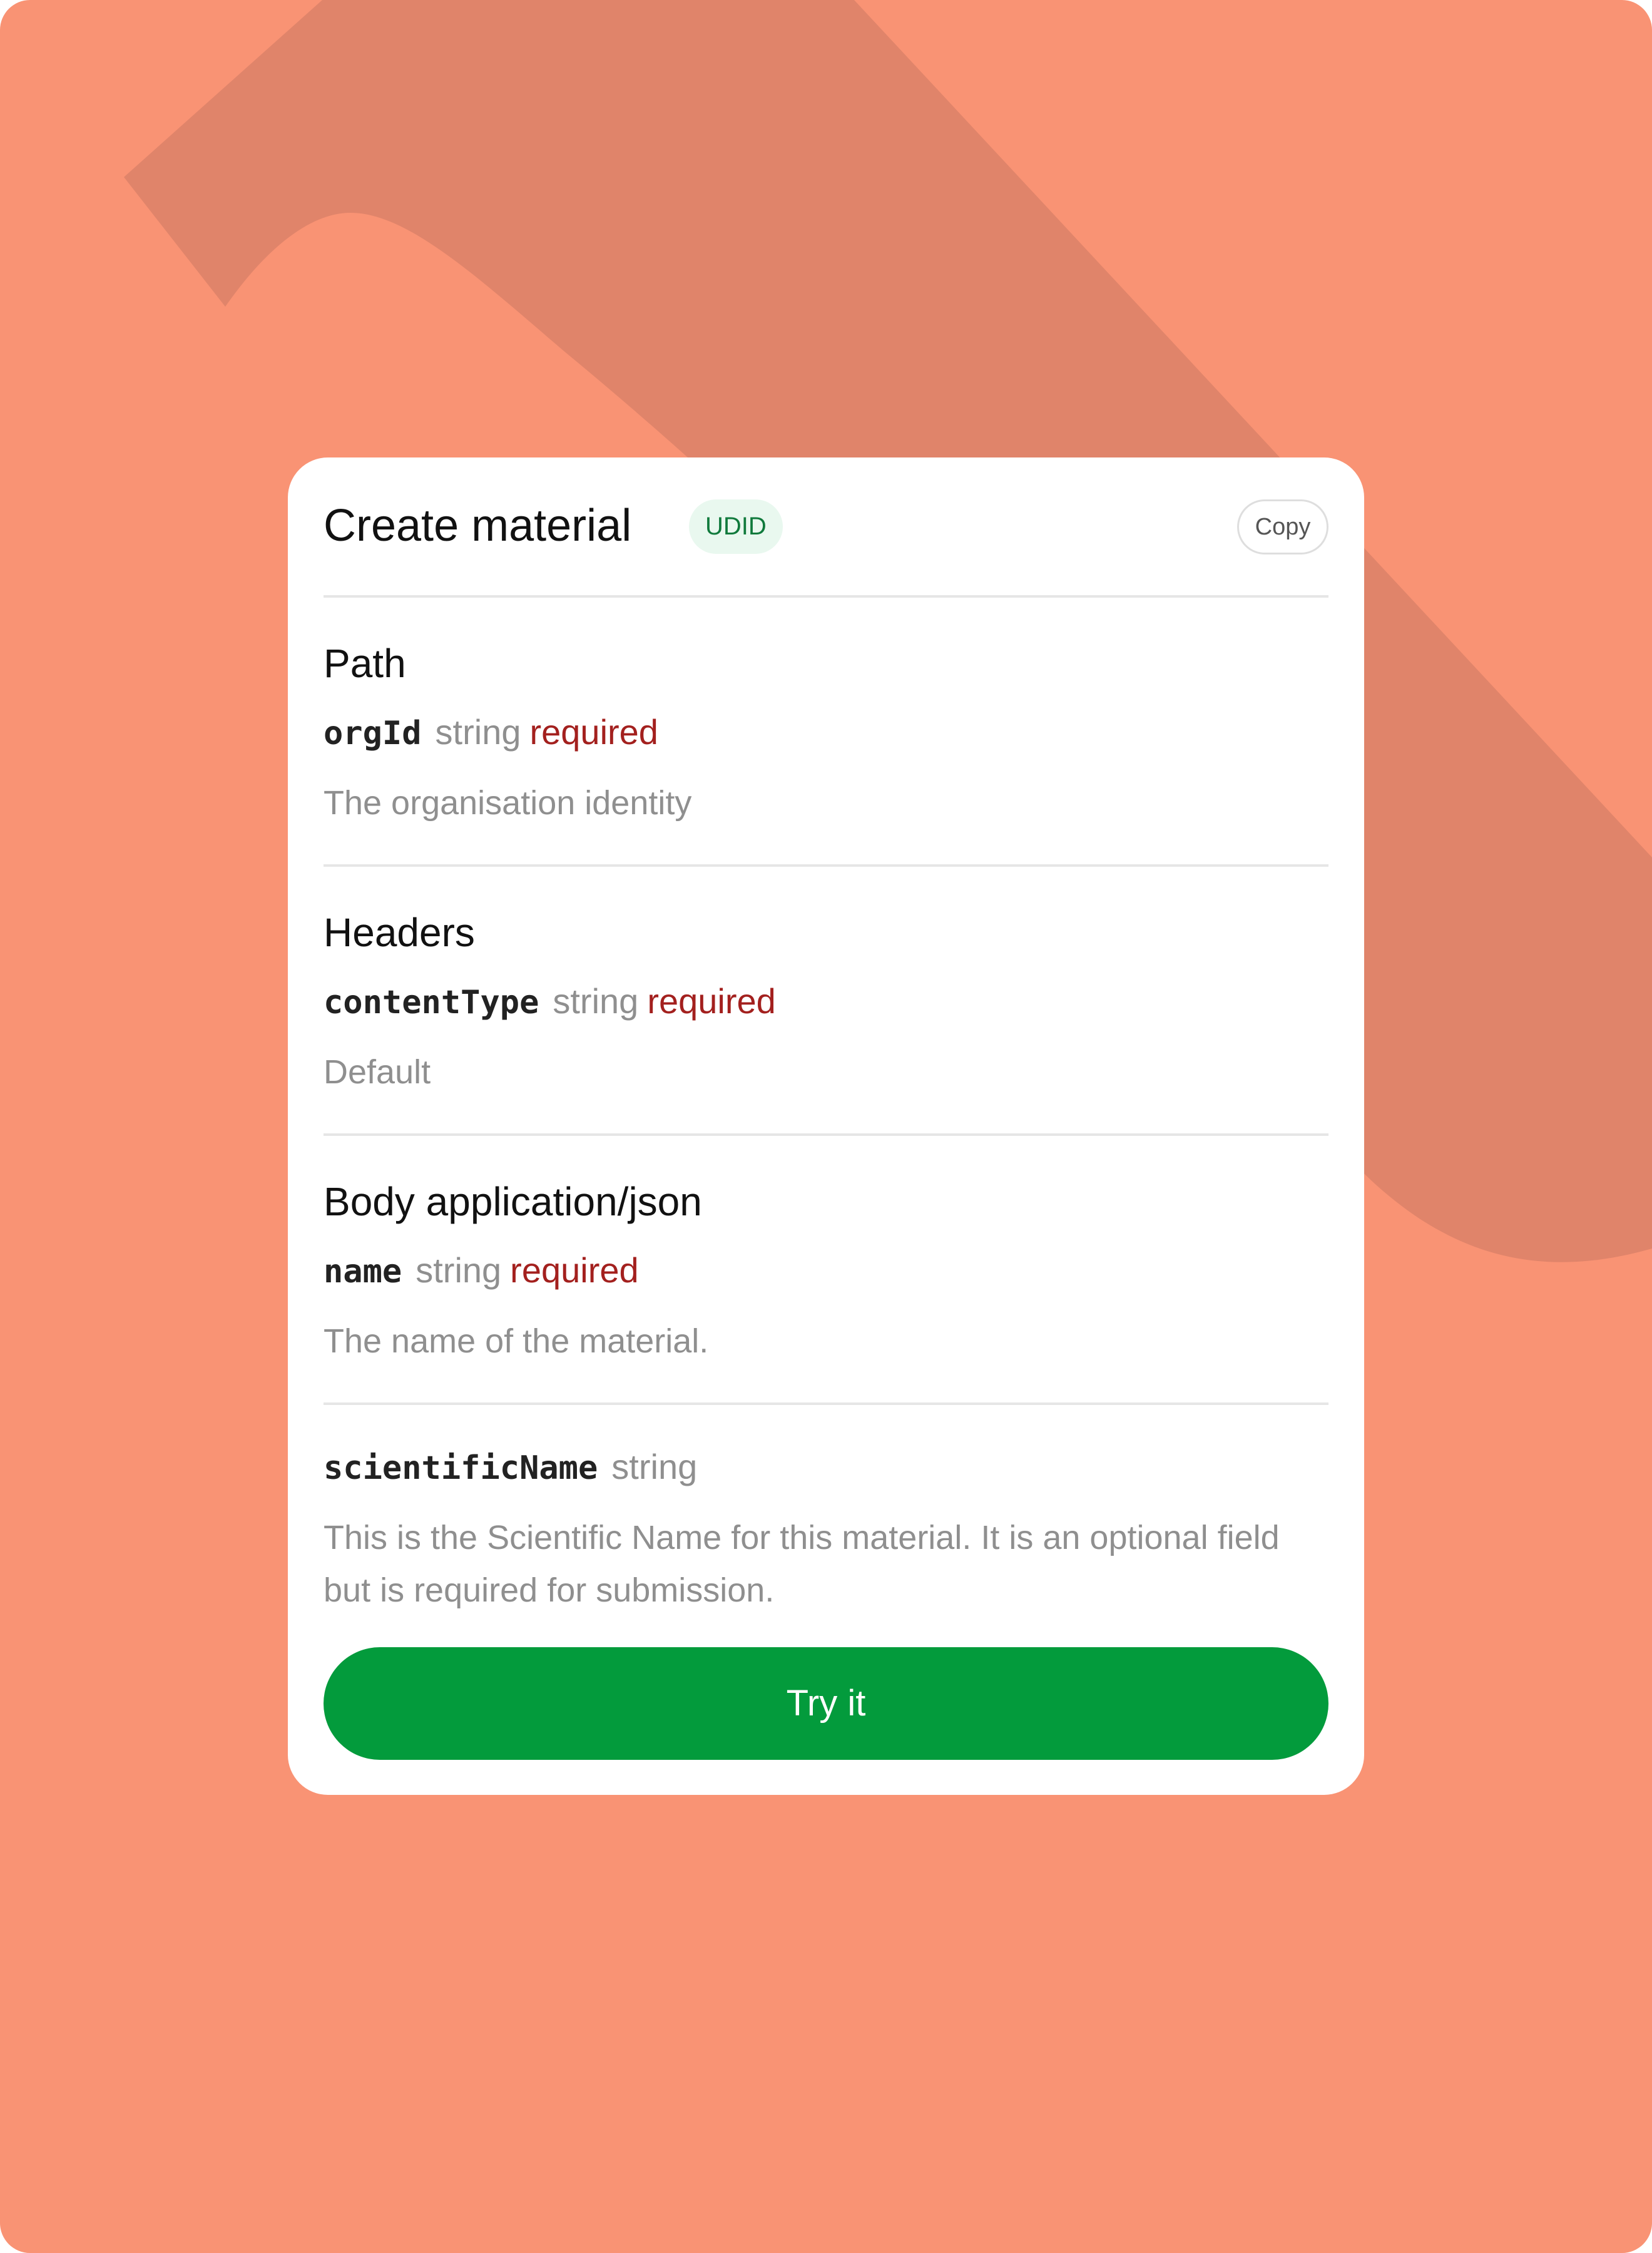  I want to click on card-header: Create material UDID Copy, so click(826, 527).